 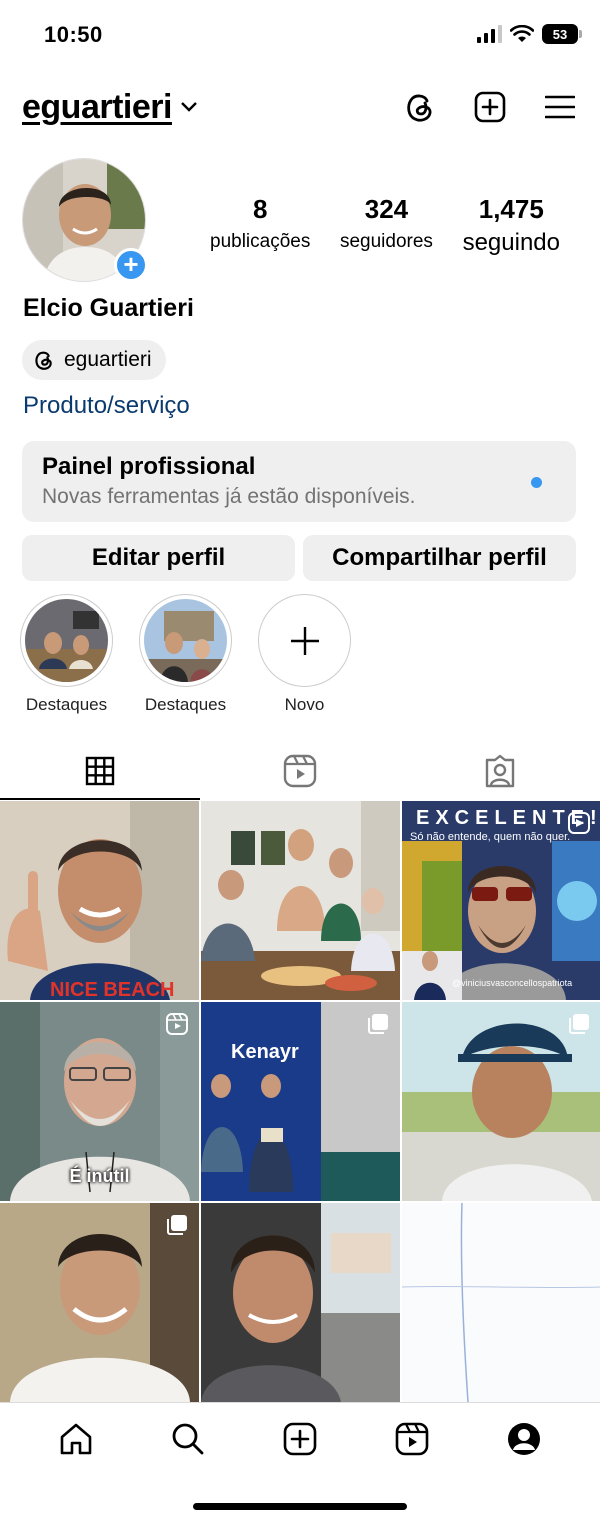 I want to click on new-highlight-button: Novo, so click(x=304, y=654).